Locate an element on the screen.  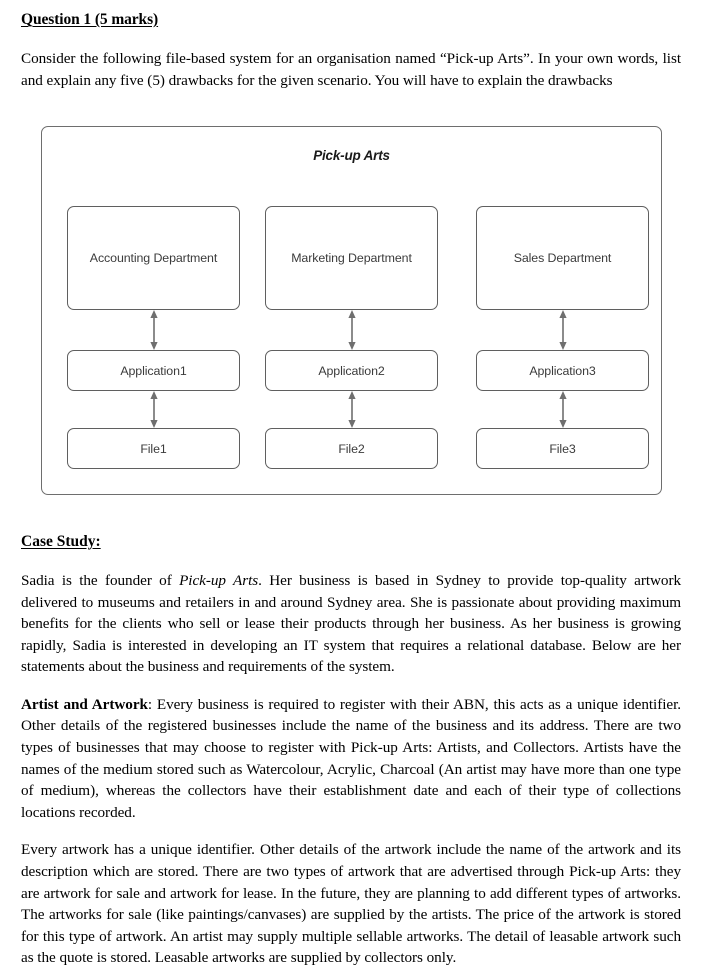
file-box: File2 is located at coordinates (351, 448).